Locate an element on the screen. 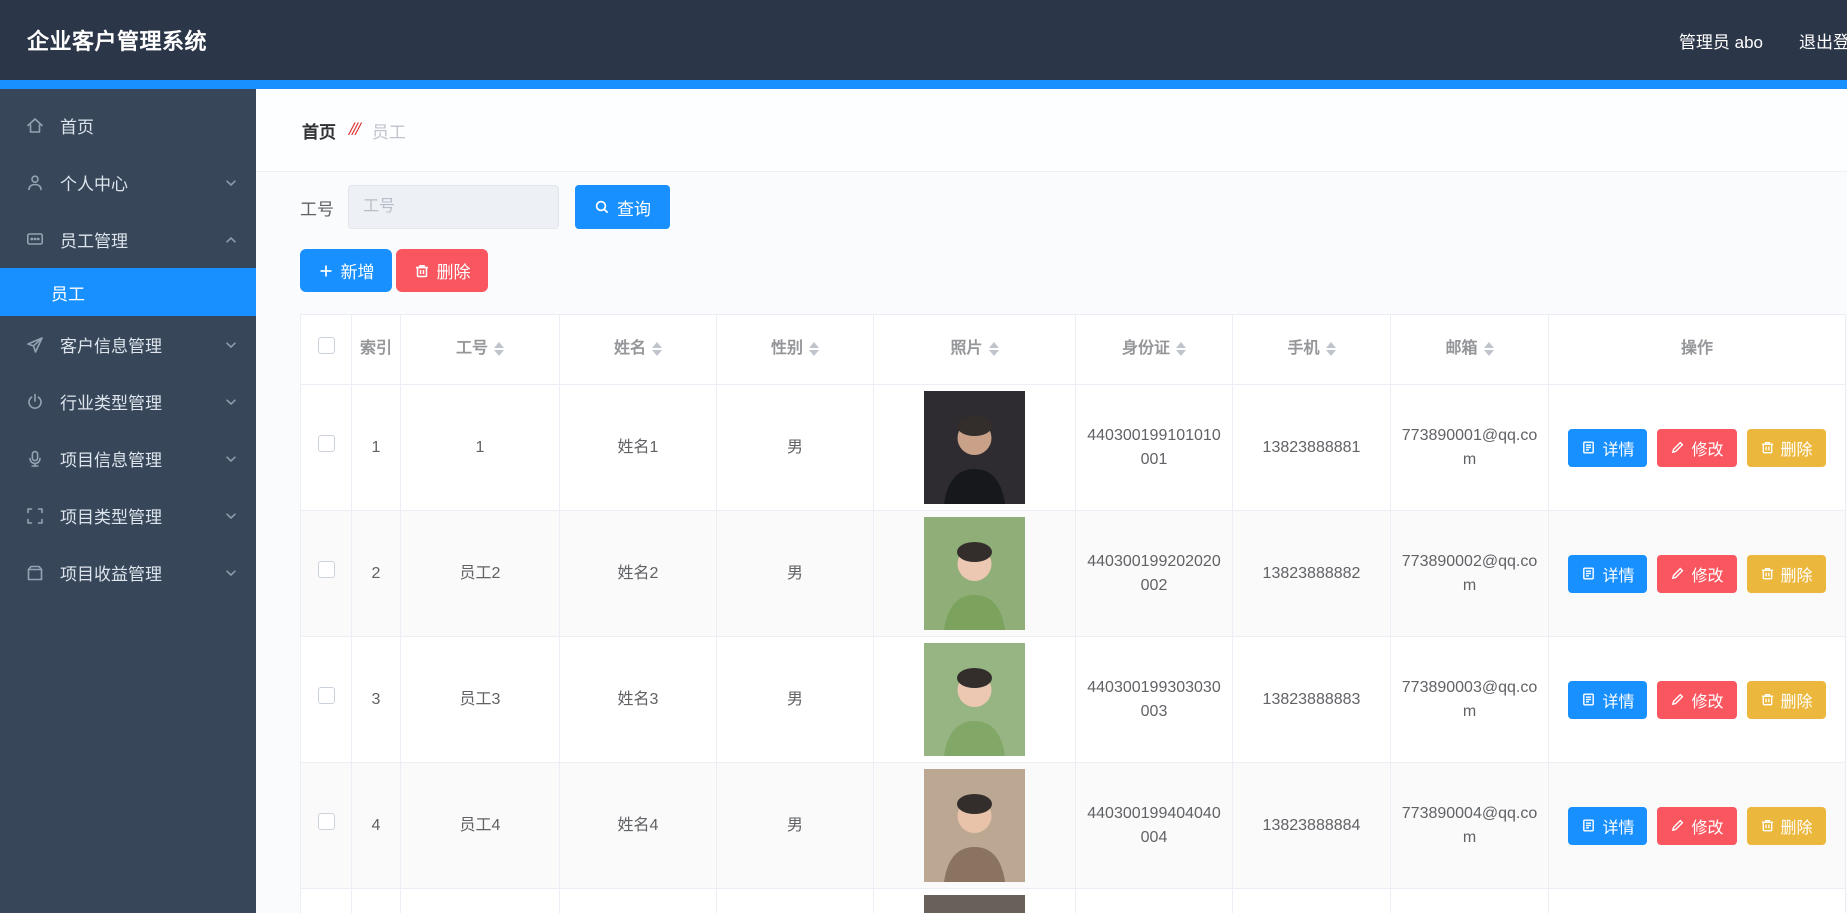  sidebar-item-5: 项目信息管理 is located at coordinates (128, 458).